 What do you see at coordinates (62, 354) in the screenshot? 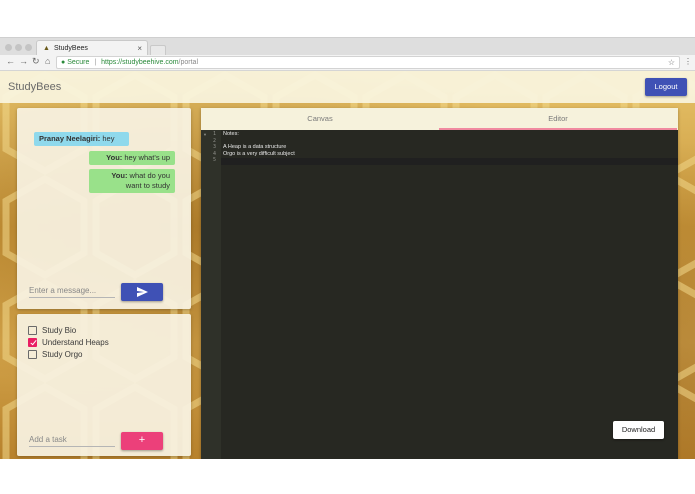
I see `todo-label: Study Orgo` at bounding box center [62, 354].